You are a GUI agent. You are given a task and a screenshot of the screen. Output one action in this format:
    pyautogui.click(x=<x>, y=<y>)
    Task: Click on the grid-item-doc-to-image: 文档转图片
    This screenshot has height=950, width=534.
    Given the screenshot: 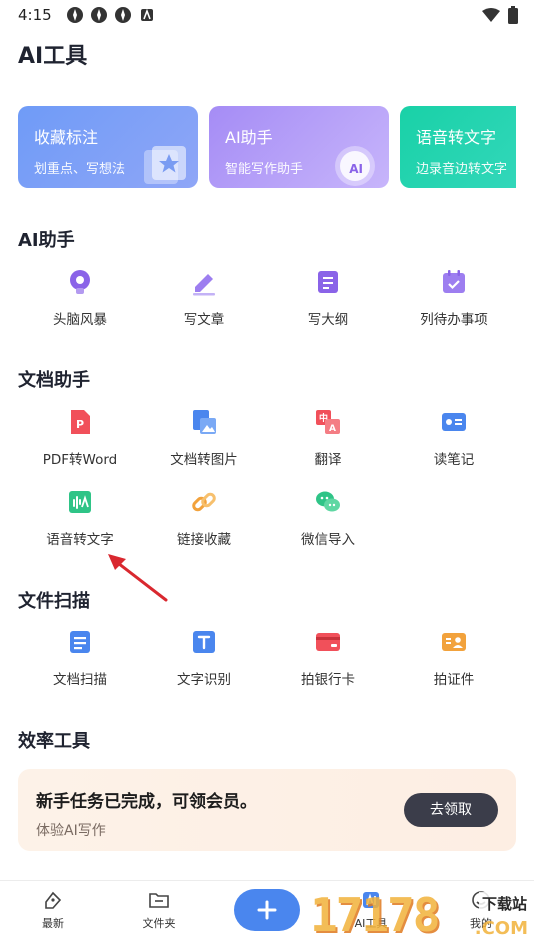 What is the action you would take?
    pyautogui.click(x=204, y=438)
    